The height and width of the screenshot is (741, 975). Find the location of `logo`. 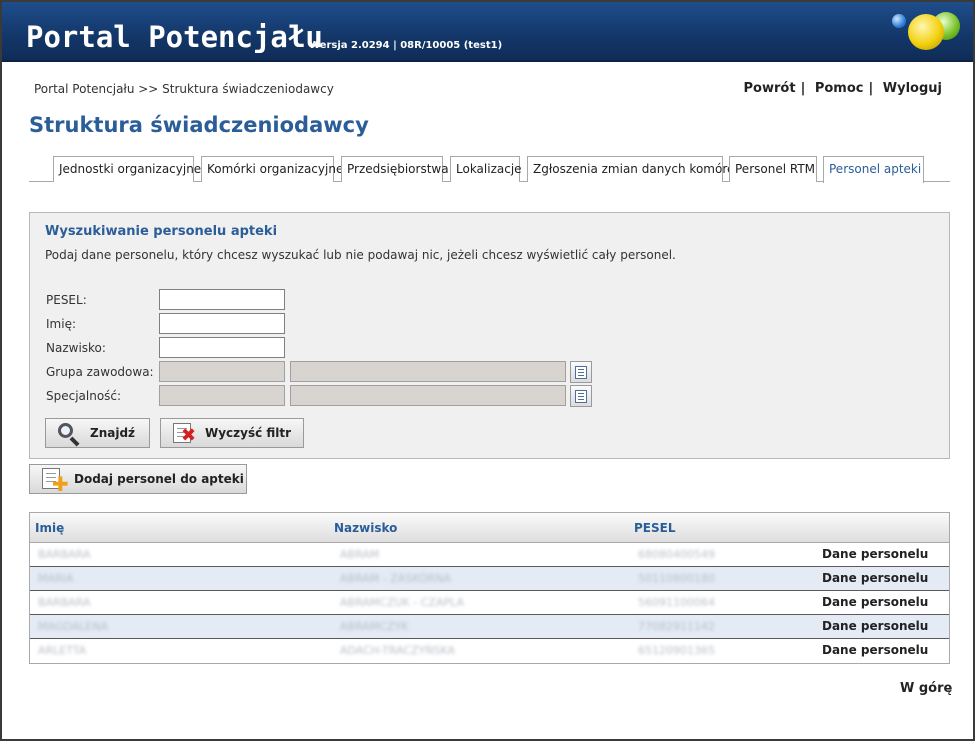

logo is located at coordinates (925, 30).